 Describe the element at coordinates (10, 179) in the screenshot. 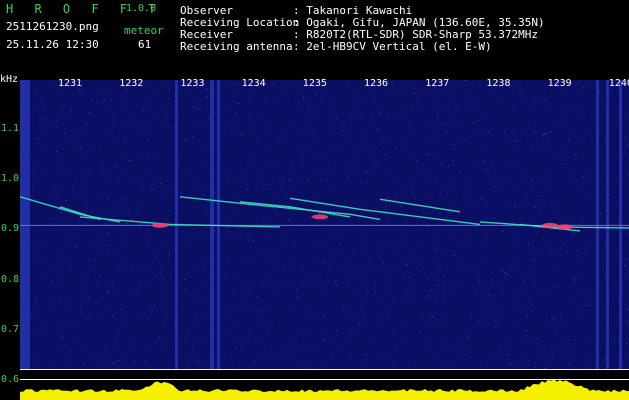

I see `y-tick-label: 1.0` at that location.